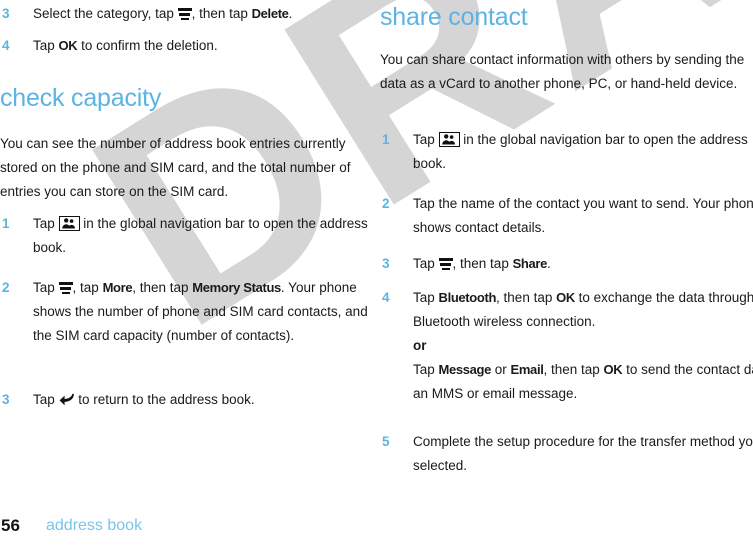 This screenshot has width=753, height=547. I want to click on ui-term-email: Email, so click(527, 369).